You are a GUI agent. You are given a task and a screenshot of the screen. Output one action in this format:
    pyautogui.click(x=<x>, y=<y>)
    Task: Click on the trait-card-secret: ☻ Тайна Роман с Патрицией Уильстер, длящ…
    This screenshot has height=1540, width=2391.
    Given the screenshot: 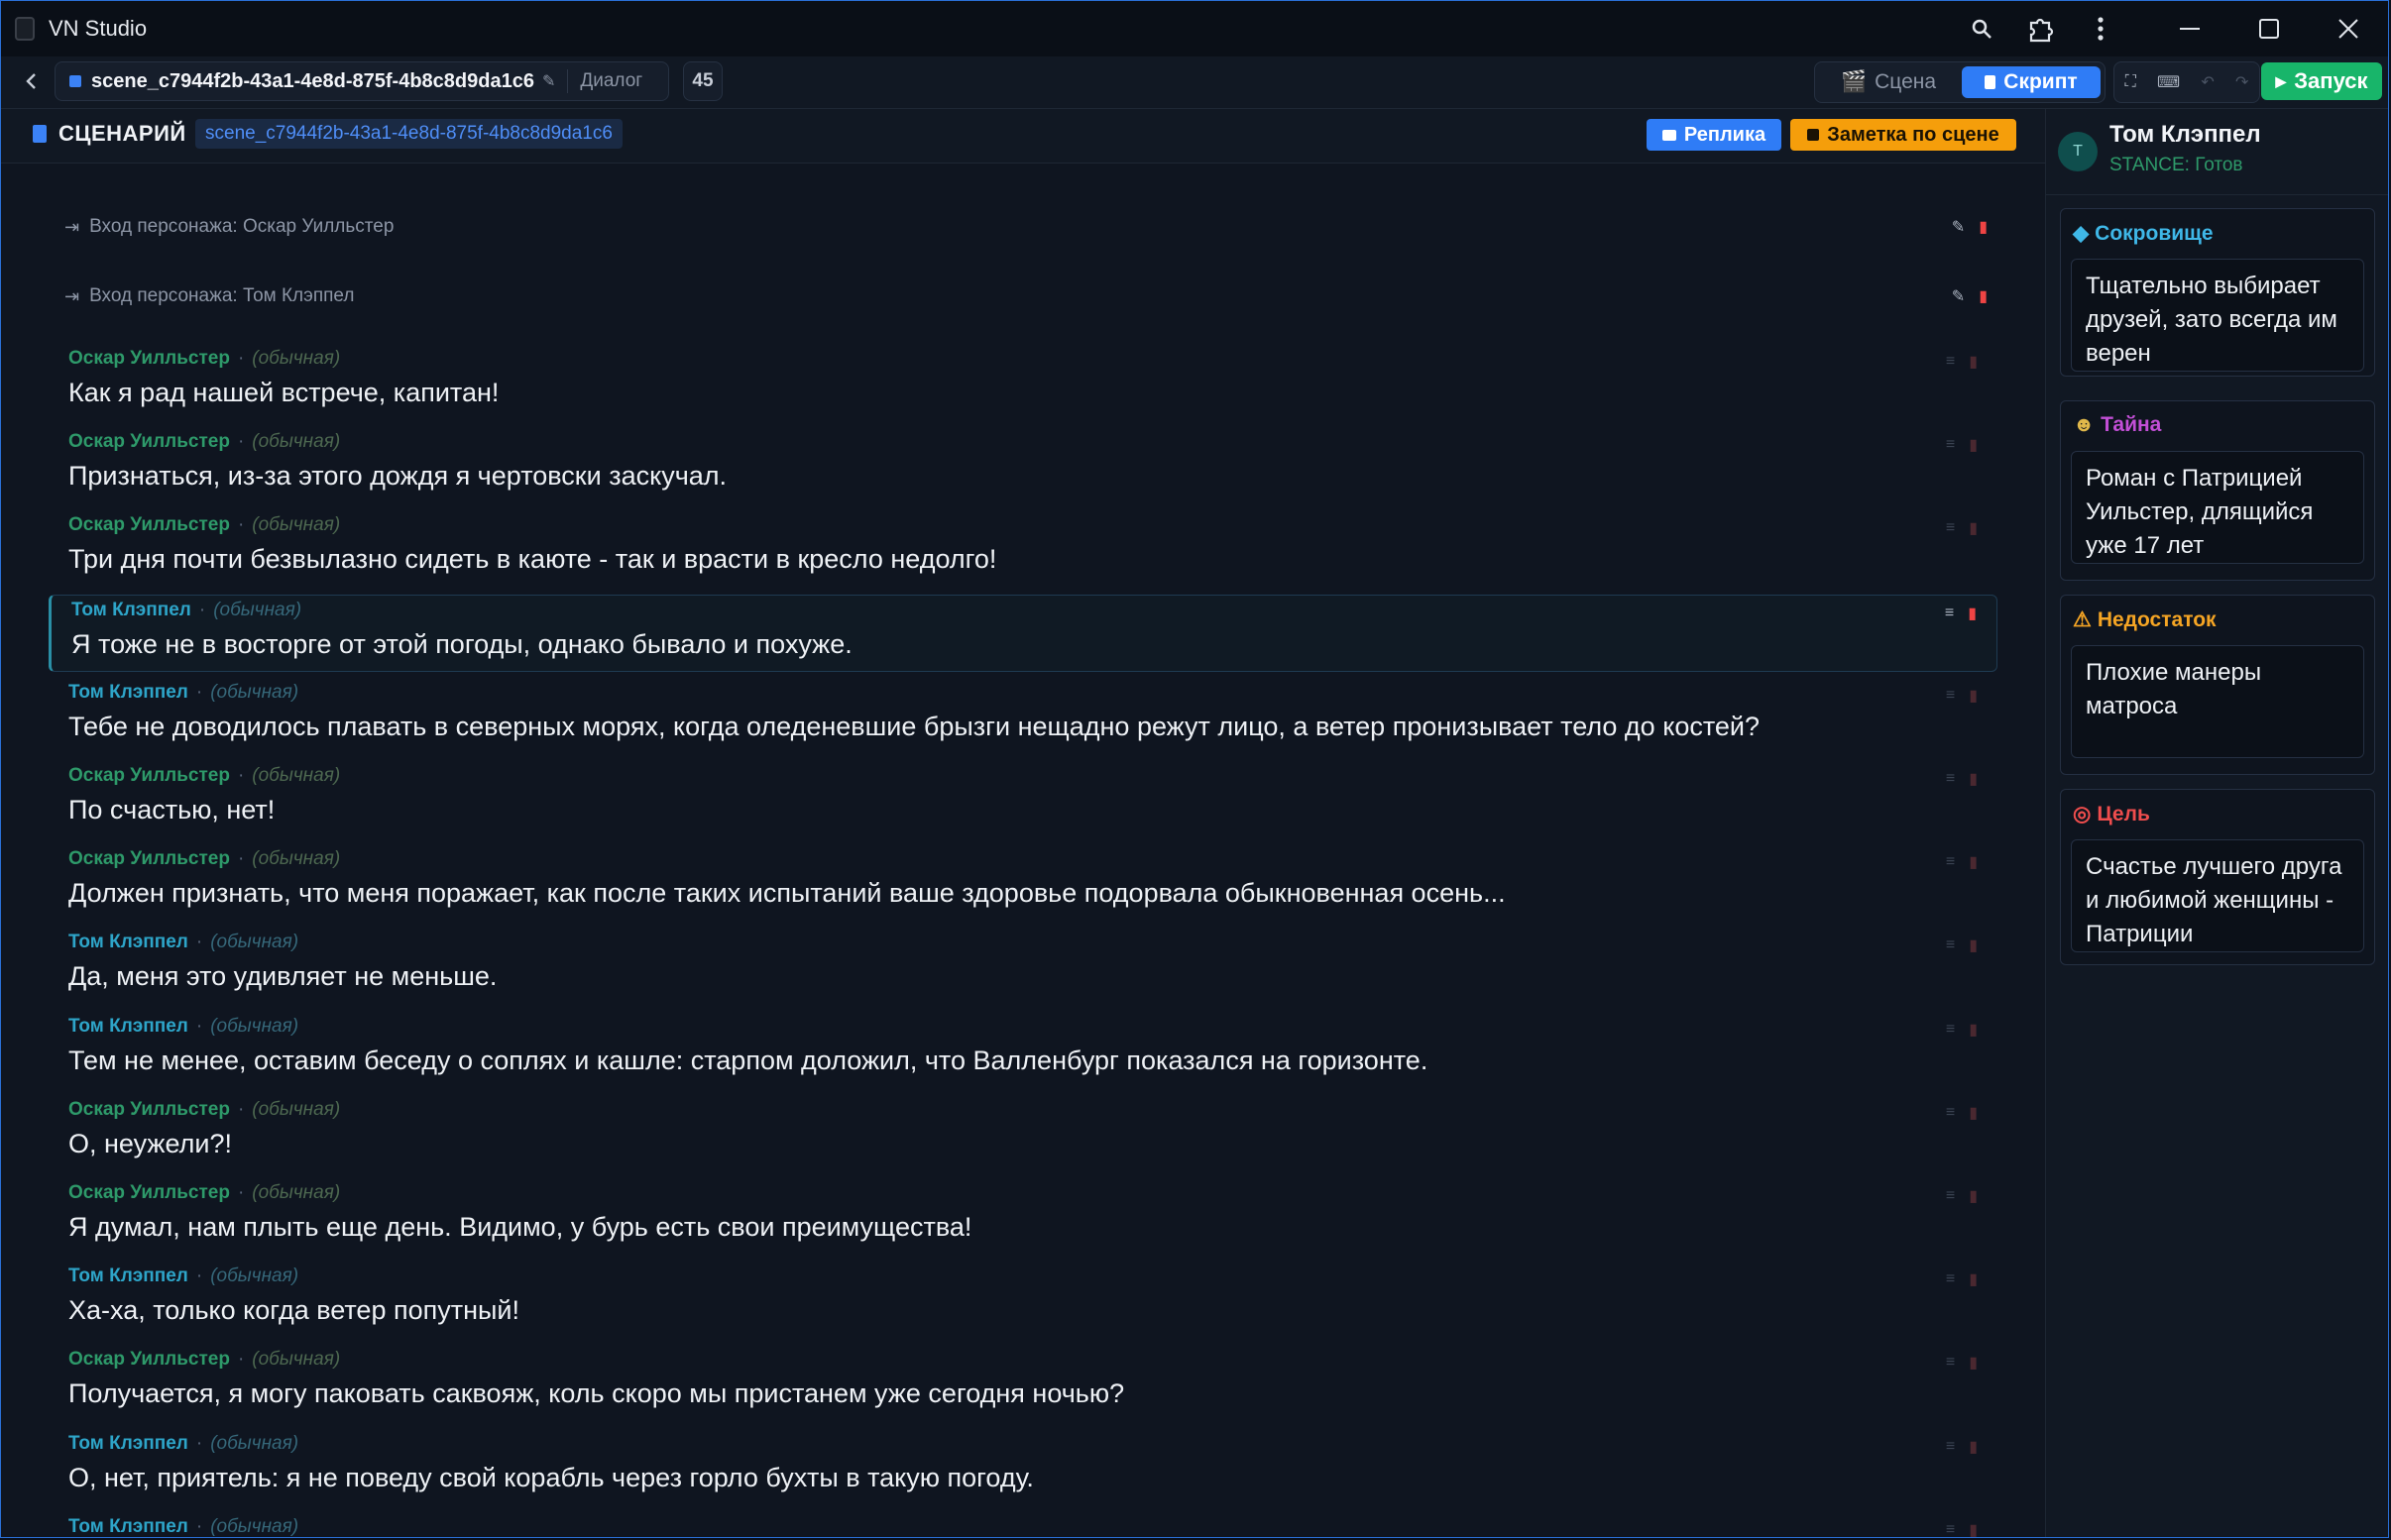 What is the action you would take?
    pyautogui.click(x=2217, y=490)
    